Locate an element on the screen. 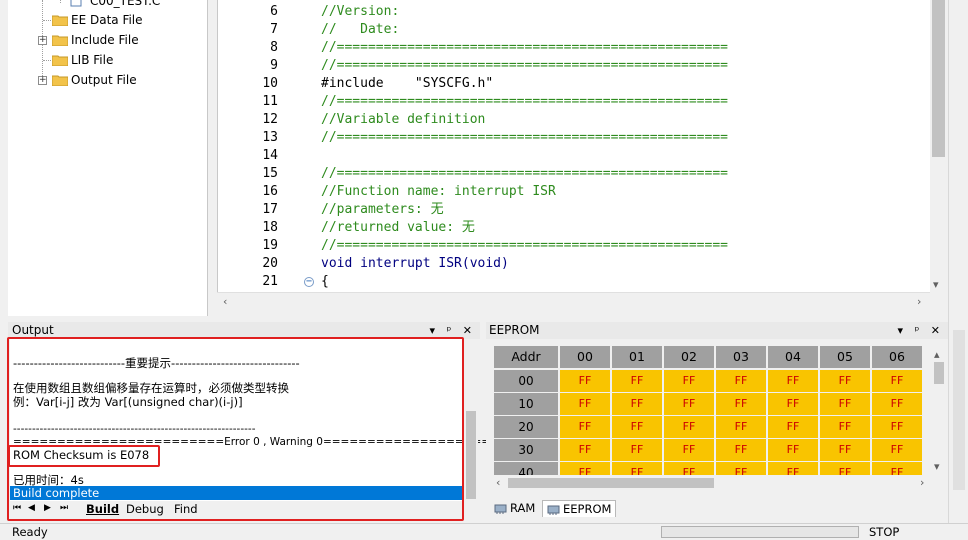 The width and height of the screenshot is (968, 540). eeprom-horizontal-scrollbar: ‹ › is located at coordinates (712, 483).